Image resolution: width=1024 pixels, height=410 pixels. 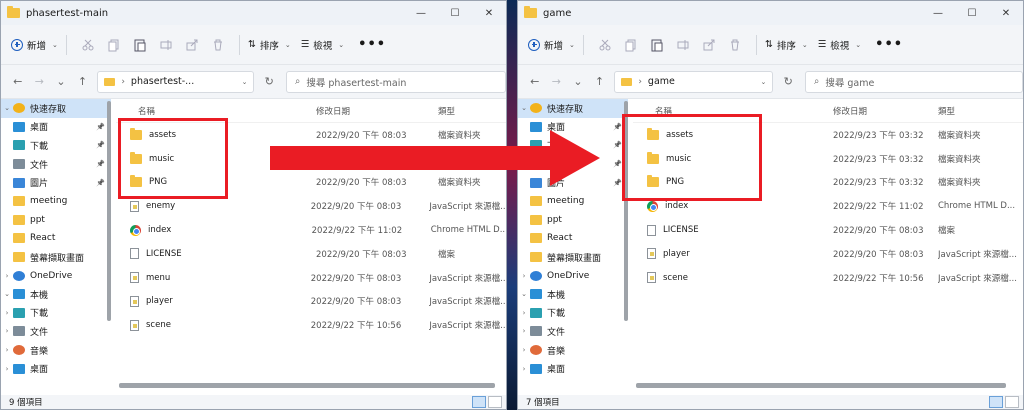 What do you see at coordinates (600, 81) in the screenshot?
I see `up-button: ↑` at bounding box center [600, 81].